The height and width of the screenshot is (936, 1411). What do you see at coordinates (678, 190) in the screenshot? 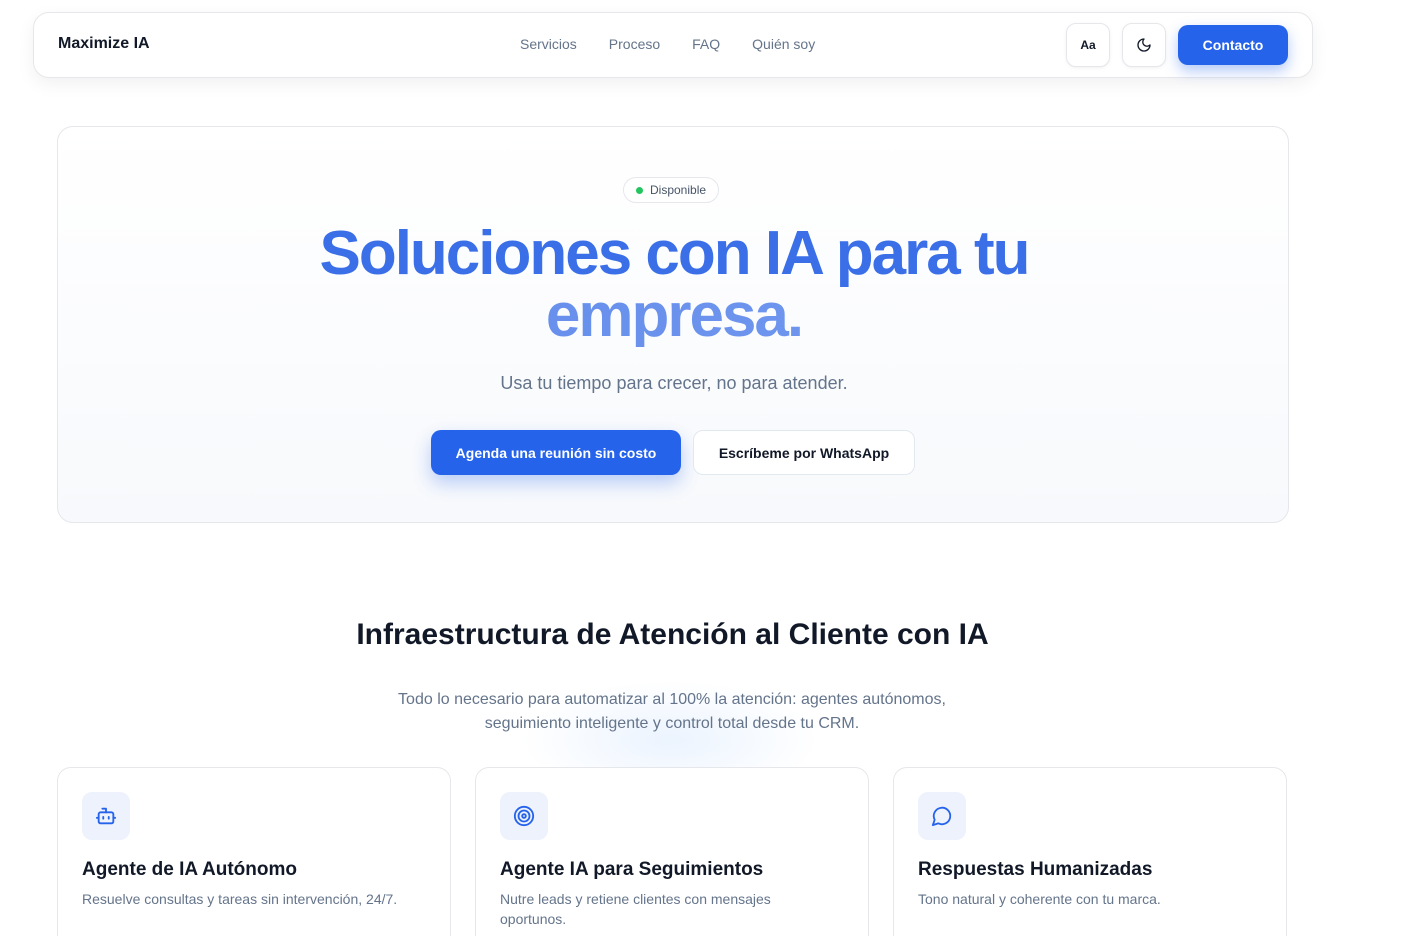
I see `availability-badge-label: Disponible` at bounding box center [678, 190].